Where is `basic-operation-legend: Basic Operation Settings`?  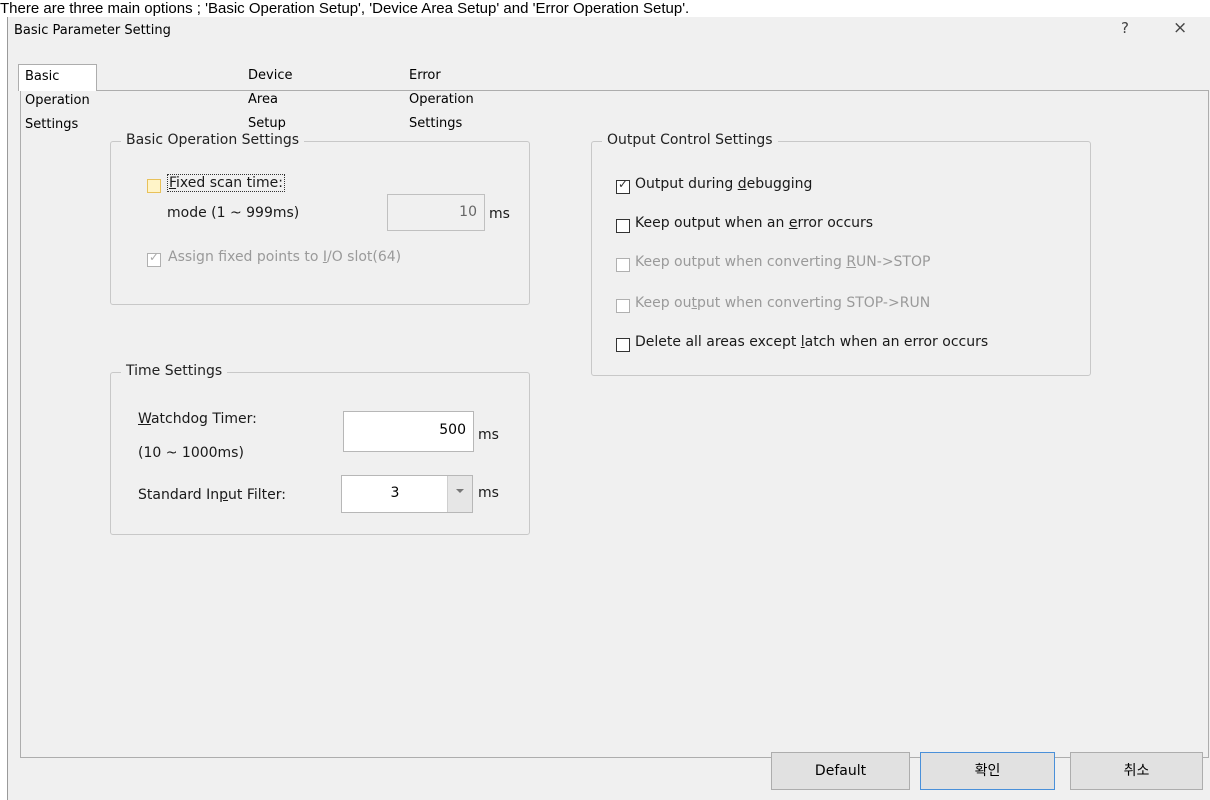 basic-operation-legend: Basic Operation Settings is located at coordinates (213, 140).